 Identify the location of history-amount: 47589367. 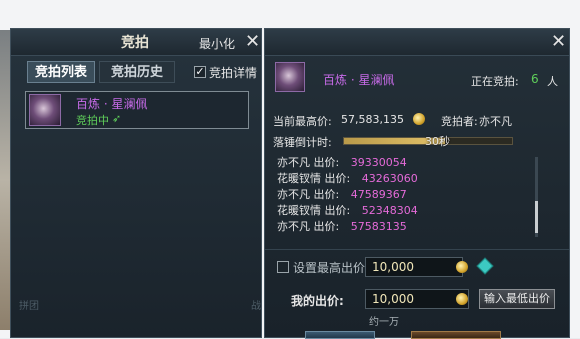
(378, 194).